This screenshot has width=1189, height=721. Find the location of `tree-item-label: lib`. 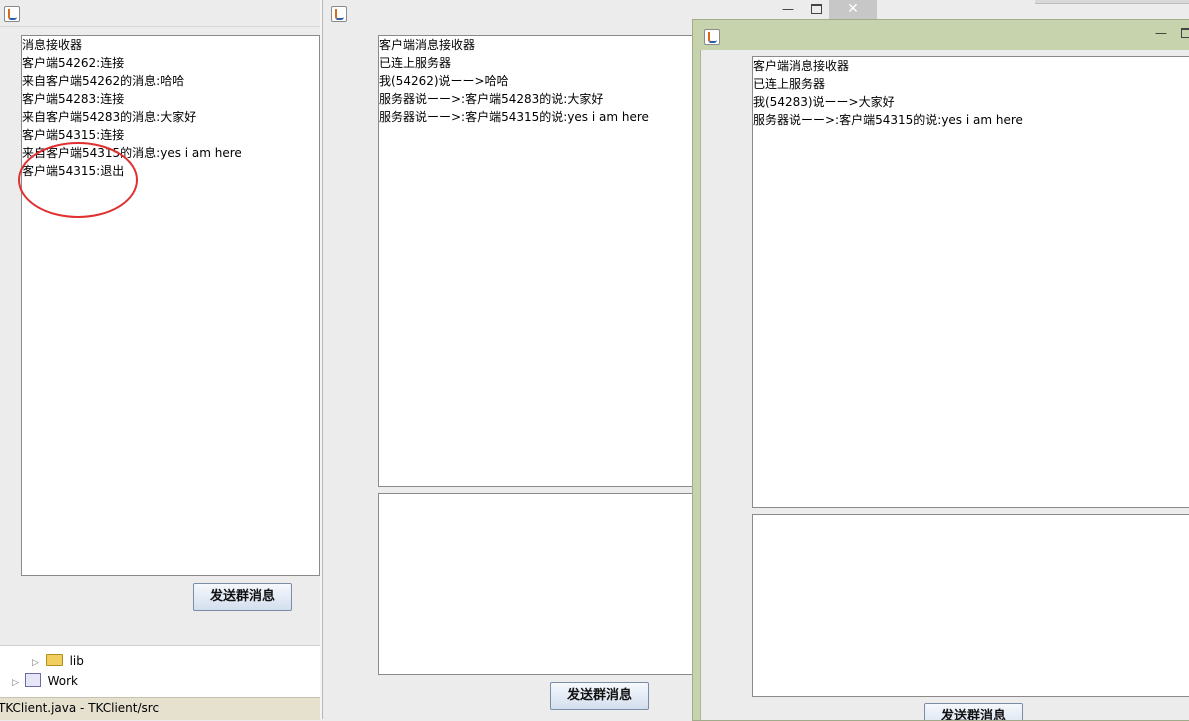

tree-item-label: lib is located at coordinates (77, 661).